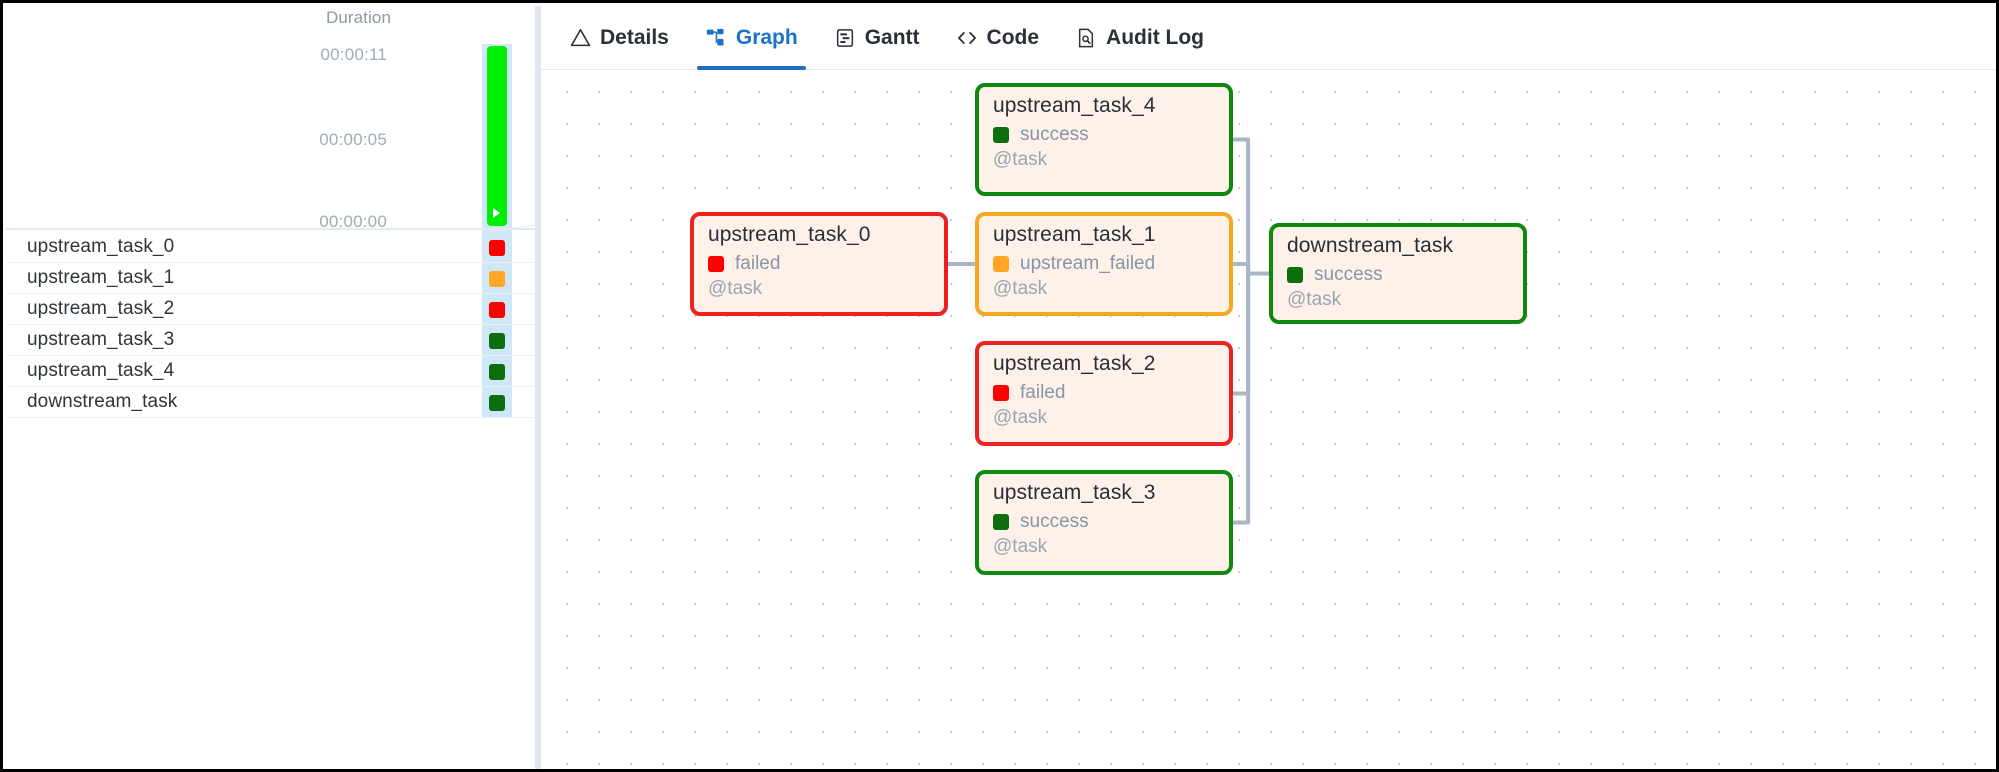  What do you see at coordinates (1370, 245) in the screenshot?
I see `node-title: downstream_task` at bounding box center [1370, 245].